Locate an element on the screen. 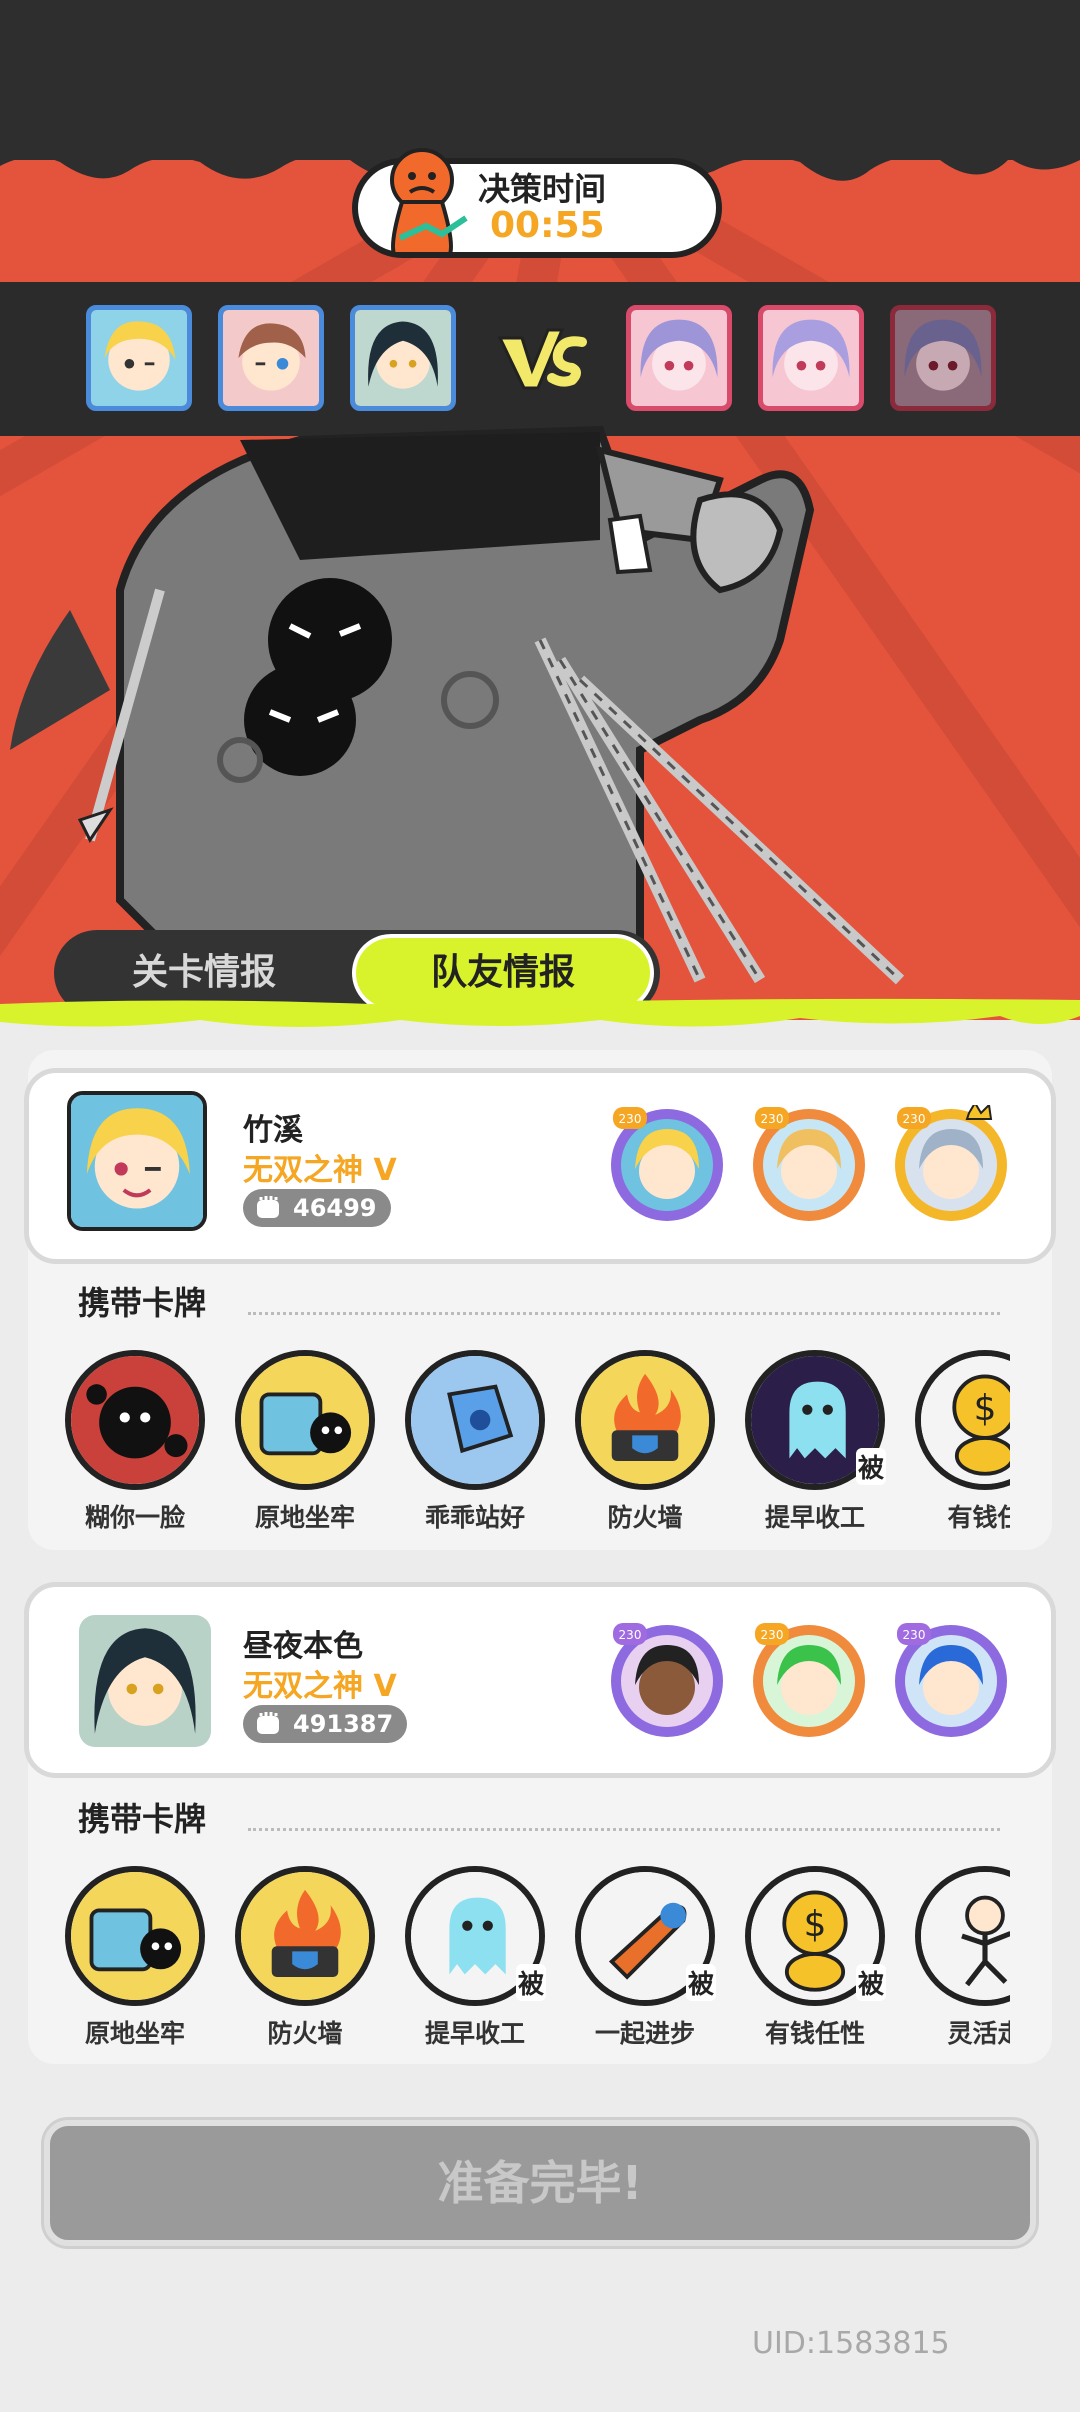 The image size is (1080, 2412). orange-hair-hero-icon: 230 is located at coordinates (809, 1164).